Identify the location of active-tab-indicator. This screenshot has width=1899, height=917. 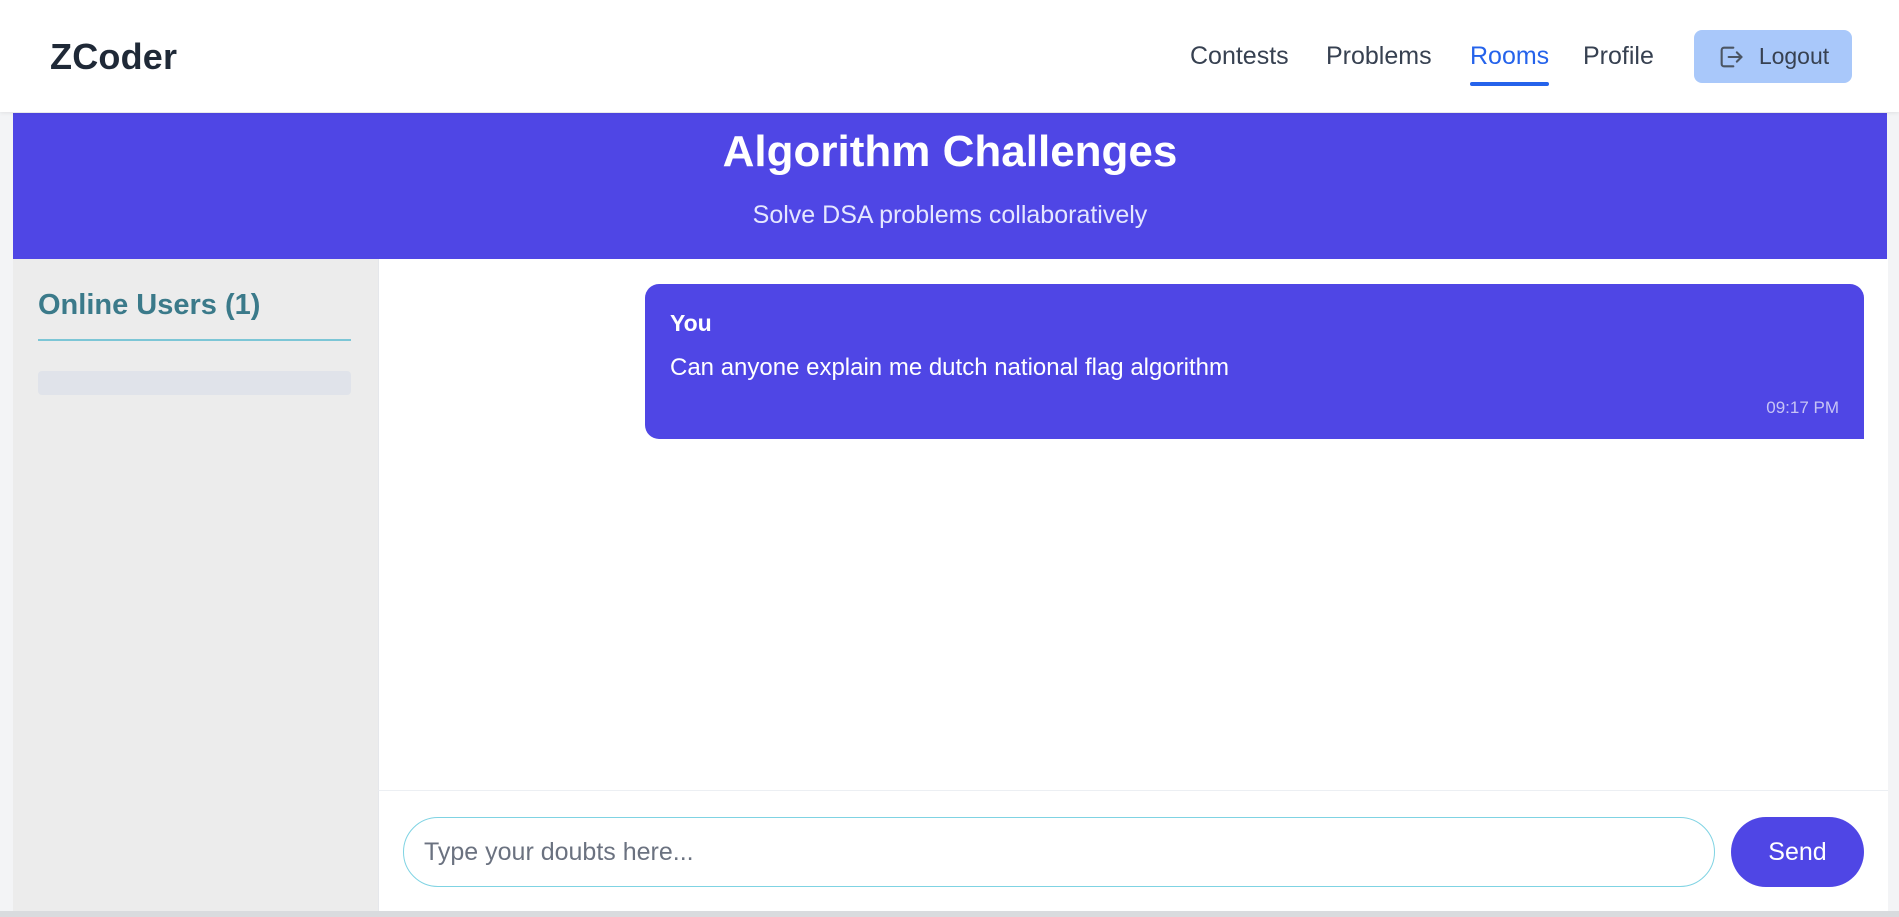
(1510, 84).